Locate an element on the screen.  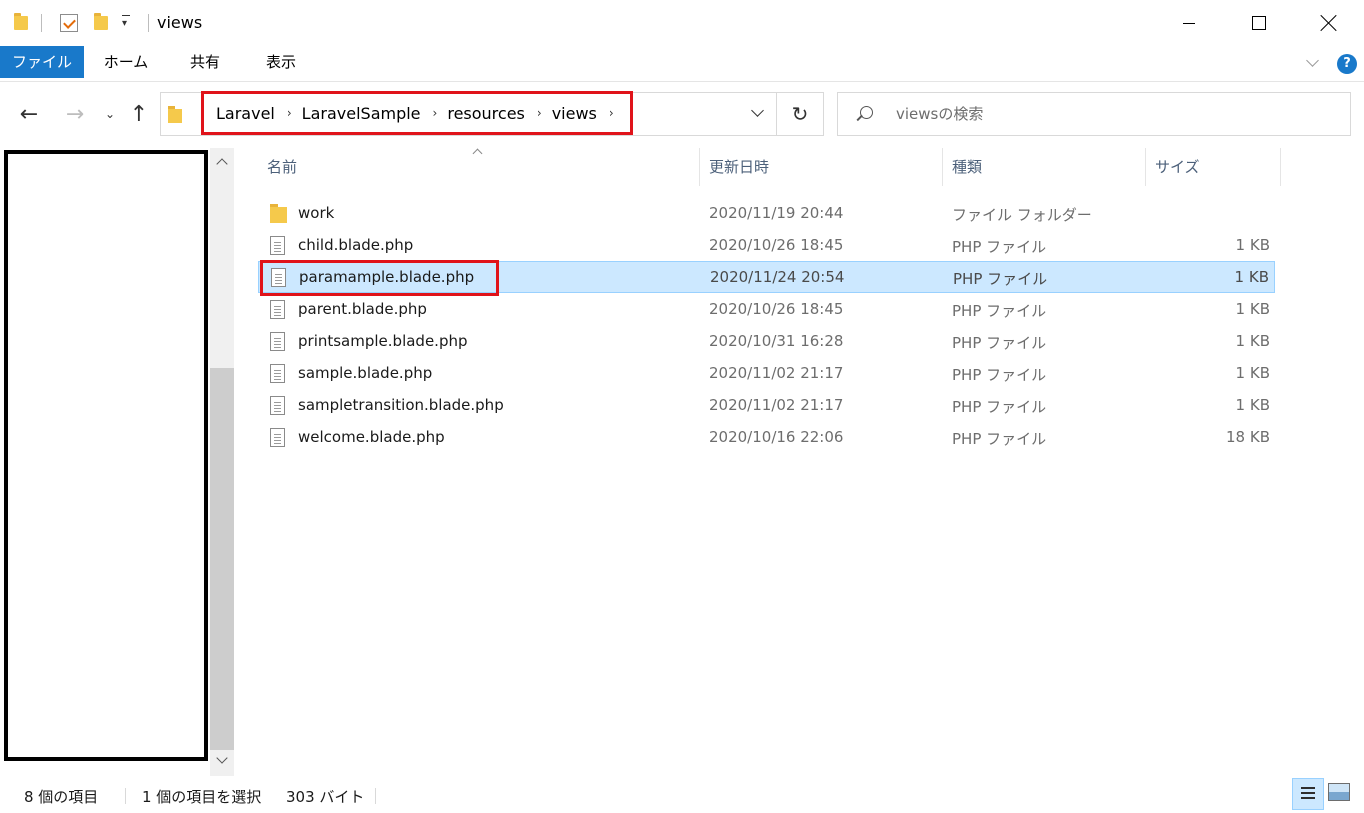
sort-ascending-icon is located at coordinates (477, 151).